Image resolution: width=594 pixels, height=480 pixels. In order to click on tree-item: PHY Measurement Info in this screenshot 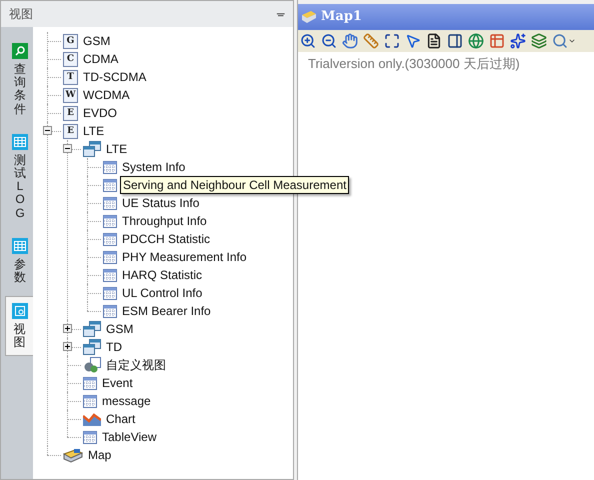, I will do `click(184, 257)`.